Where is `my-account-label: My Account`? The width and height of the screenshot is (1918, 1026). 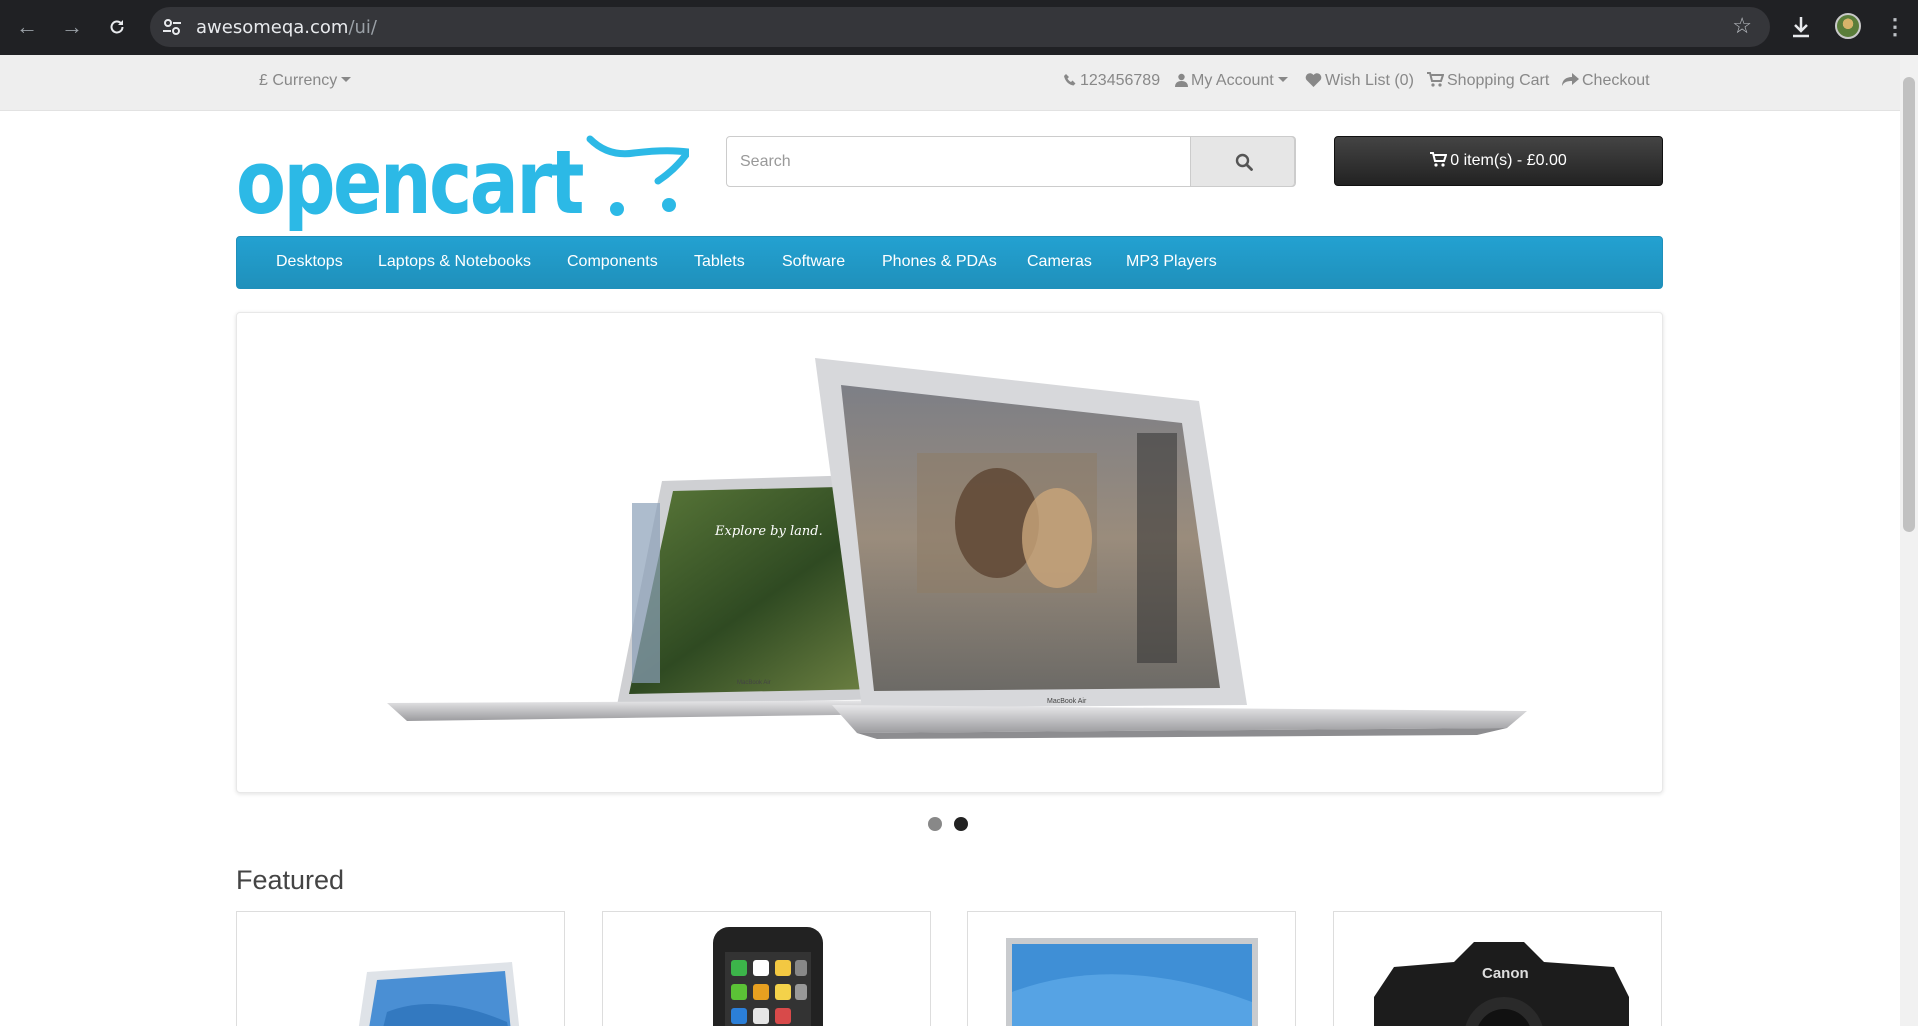
my-account-label: My Account is located at coordinates (1232, 80).